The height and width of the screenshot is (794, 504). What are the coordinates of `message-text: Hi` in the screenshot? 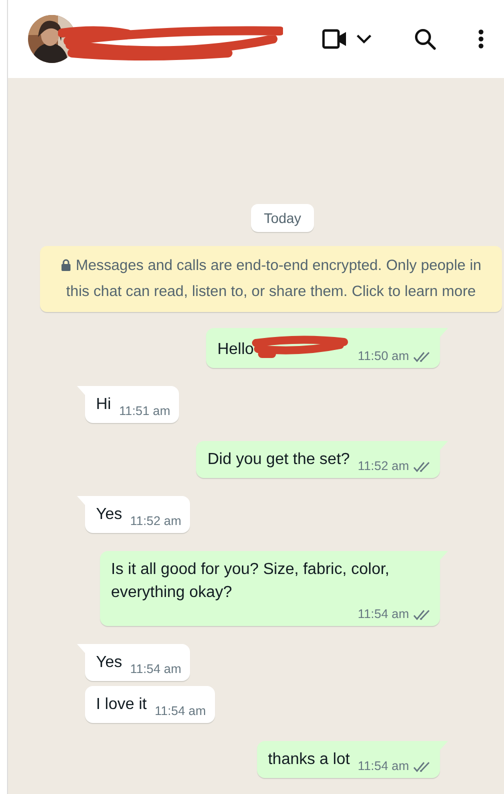 It's located at (104, 405).